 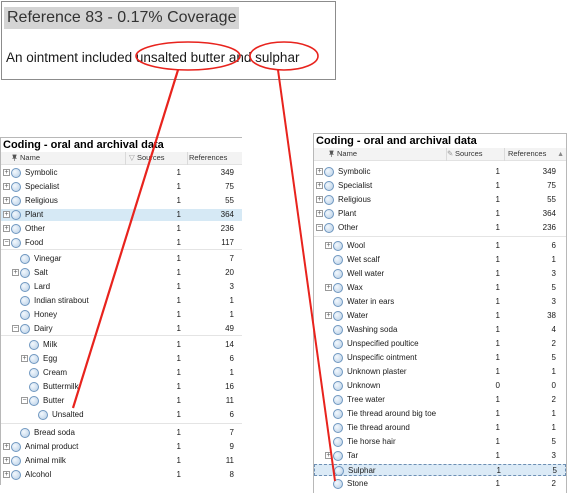 I want to click on tree-row: Bread soda 1 7, so click(x=121, y=433).